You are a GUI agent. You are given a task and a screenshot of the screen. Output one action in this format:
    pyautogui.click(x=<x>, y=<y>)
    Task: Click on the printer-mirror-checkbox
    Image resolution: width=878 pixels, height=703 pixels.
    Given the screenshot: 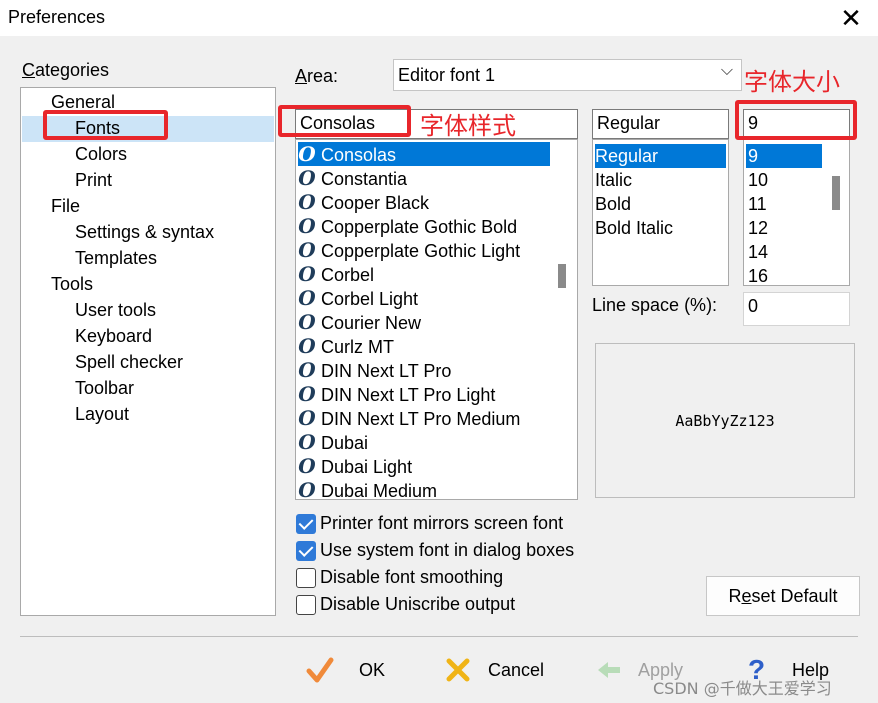 What is the action you would take?
    pyautogui.click(x=306, y=524)
    